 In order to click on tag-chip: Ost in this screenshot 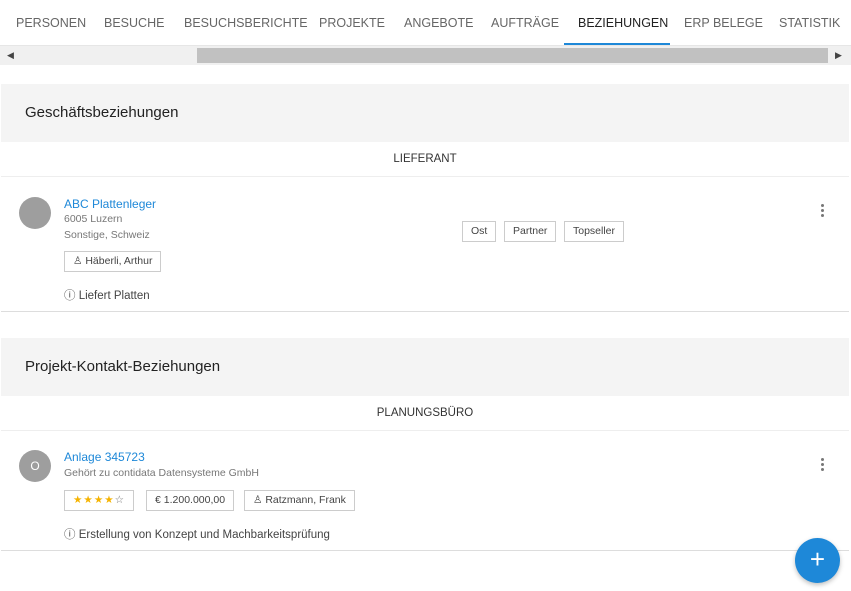, I will do `click(479, 231)`.